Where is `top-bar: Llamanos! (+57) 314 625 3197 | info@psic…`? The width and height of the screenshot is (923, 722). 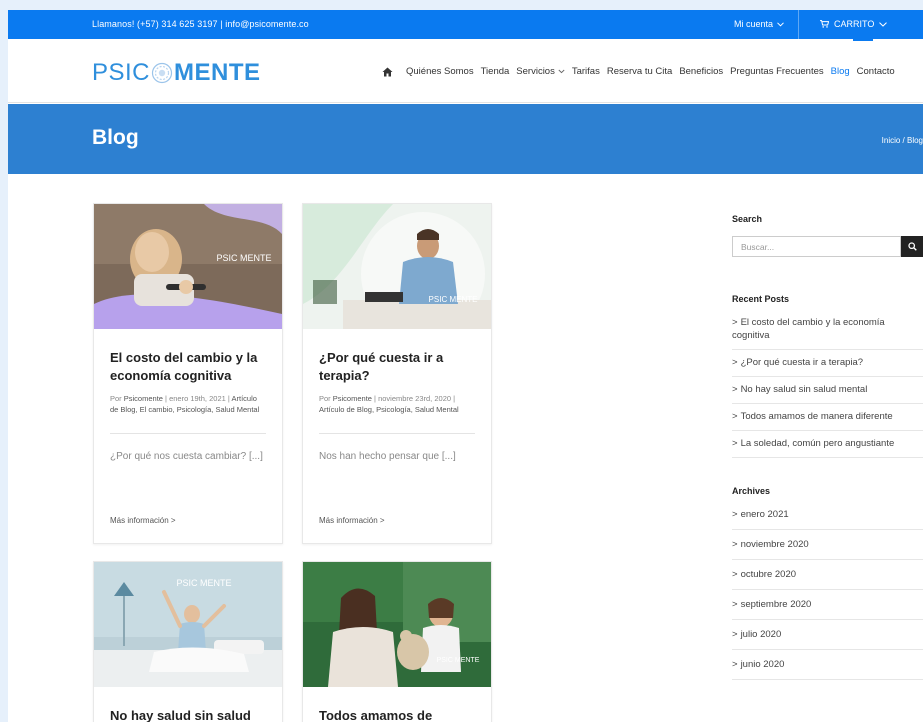 top-bar: Llamanos! (+57) 314 625 3197 | info@psic… is located at coordinates (465, 24).